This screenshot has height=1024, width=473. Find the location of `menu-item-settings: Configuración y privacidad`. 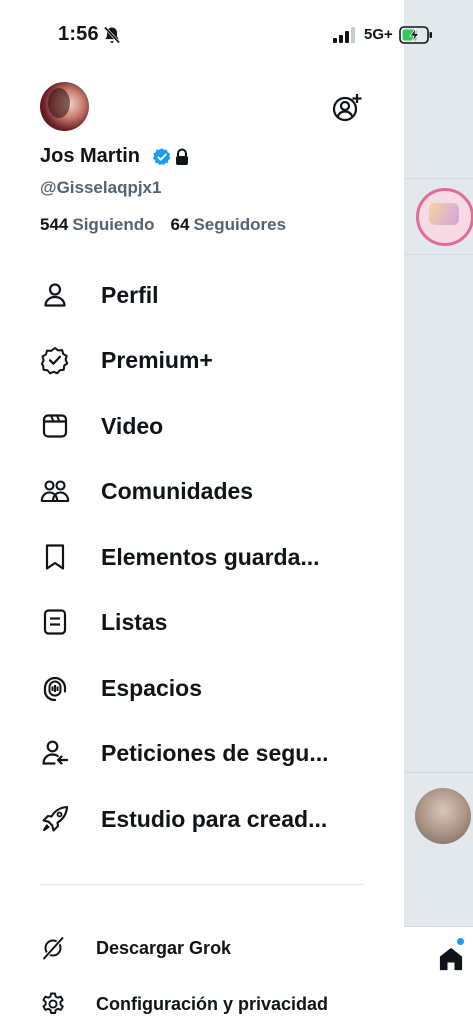

menu-item-settings: Configuración y privacidad is located at coordinates (205, 1004).